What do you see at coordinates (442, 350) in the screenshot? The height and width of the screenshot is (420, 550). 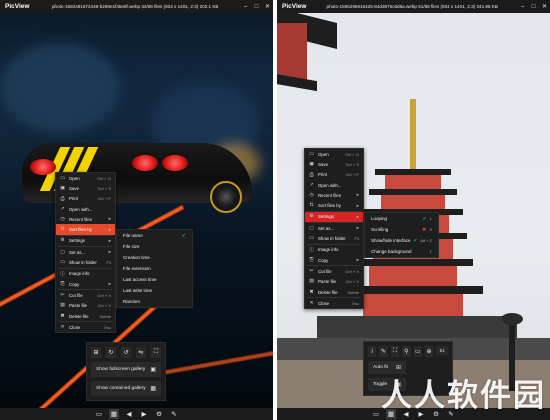 I see `page-input: 51` at bounding box center [442, 350].